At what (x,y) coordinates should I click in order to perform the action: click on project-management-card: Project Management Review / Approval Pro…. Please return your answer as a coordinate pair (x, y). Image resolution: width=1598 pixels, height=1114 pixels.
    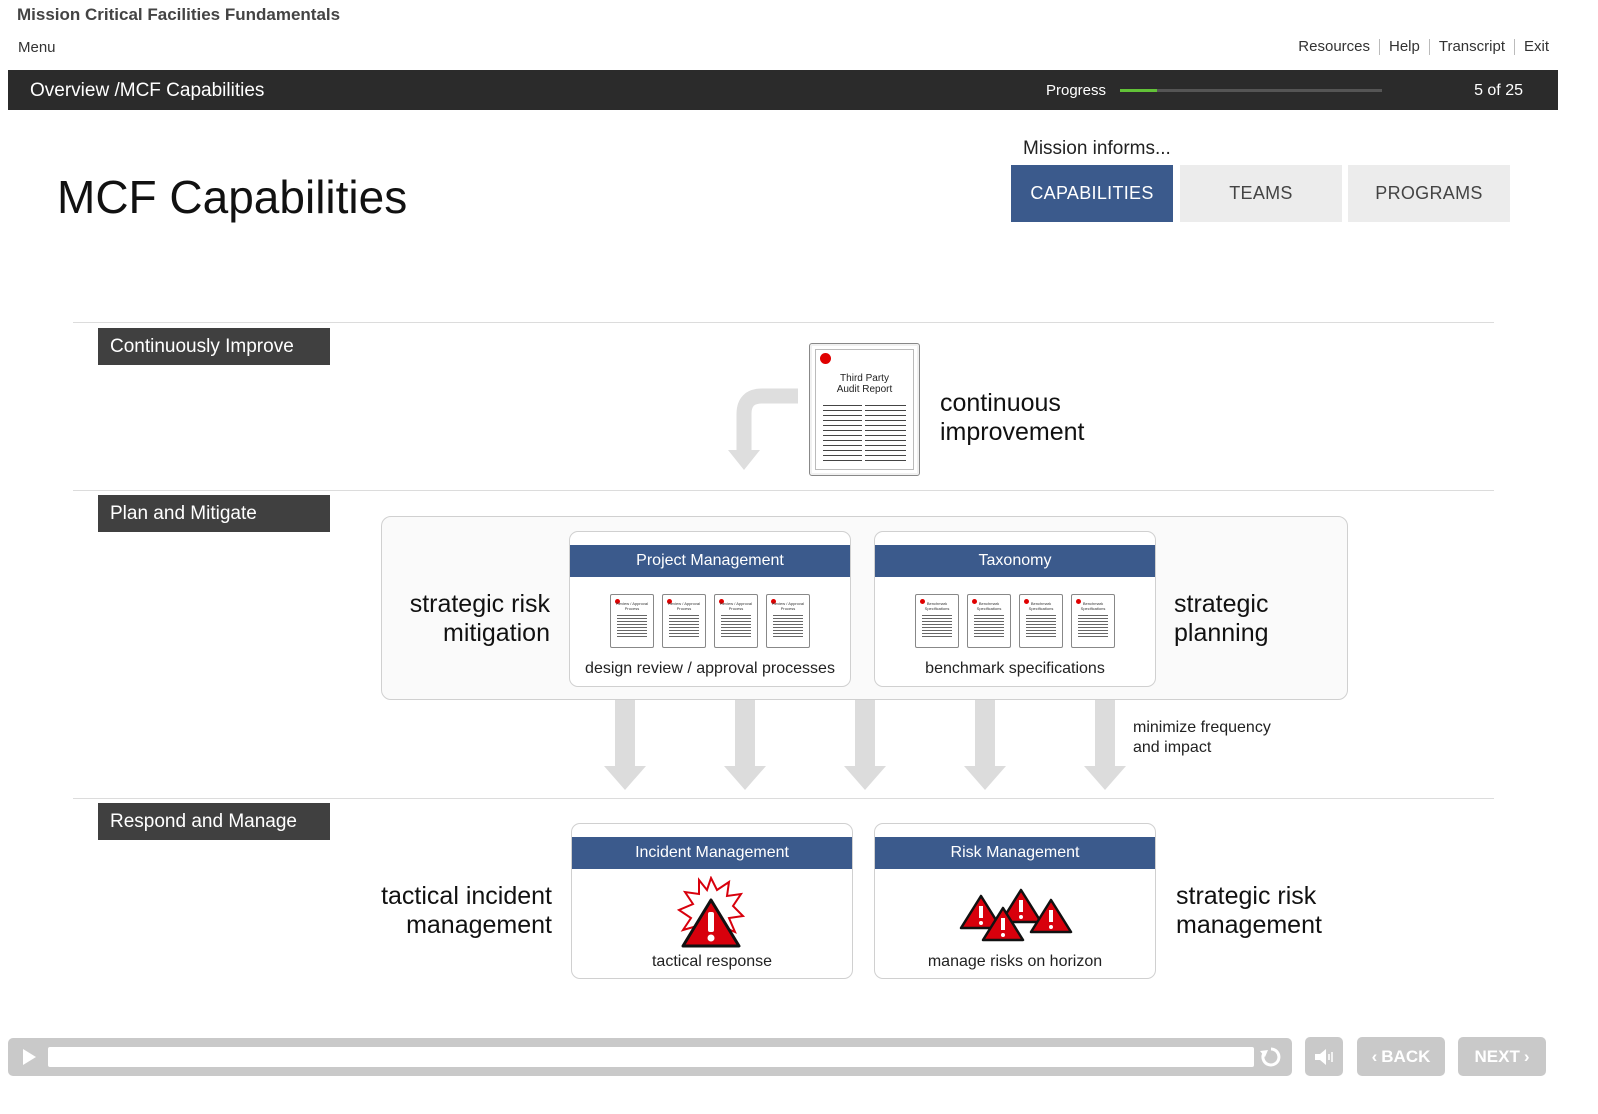
    Looking at the image, I should click on (710, 609).